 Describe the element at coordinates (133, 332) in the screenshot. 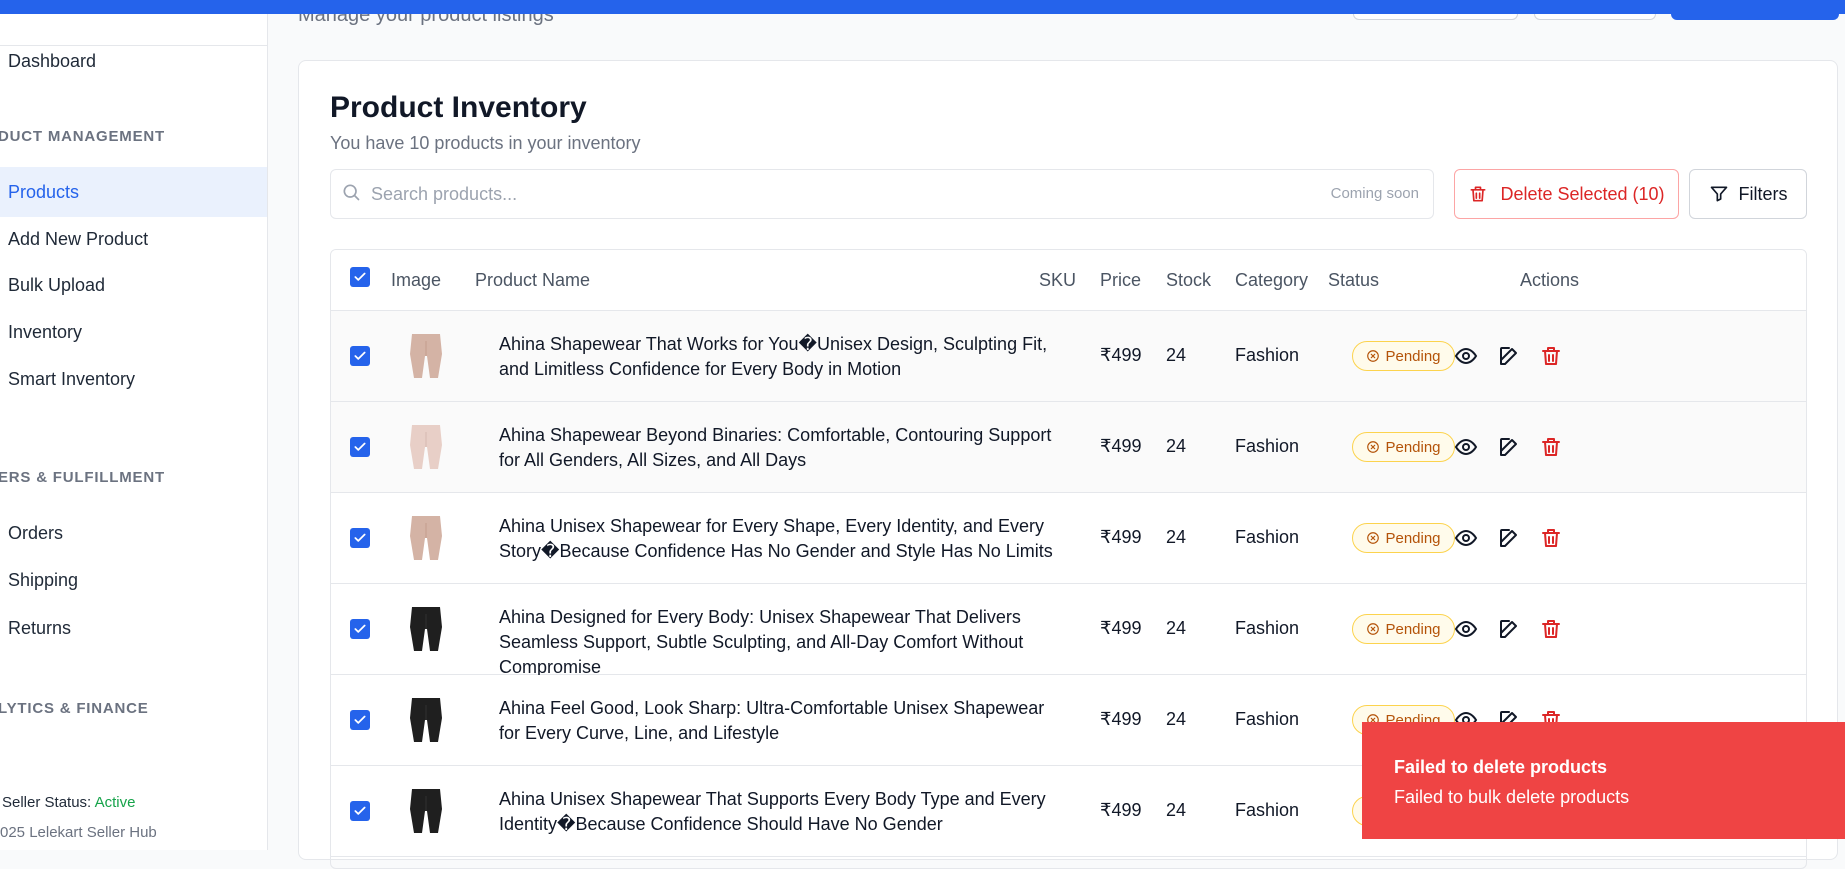

I see `sidebar-item-inventory: Inventory` at that location.